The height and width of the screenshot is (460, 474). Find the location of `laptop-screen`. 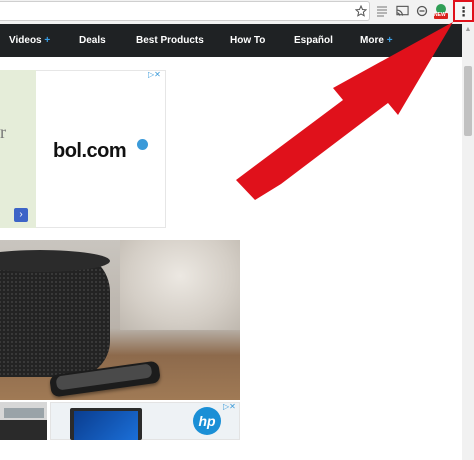

laptop-screen is located at coordinates (106, 425).